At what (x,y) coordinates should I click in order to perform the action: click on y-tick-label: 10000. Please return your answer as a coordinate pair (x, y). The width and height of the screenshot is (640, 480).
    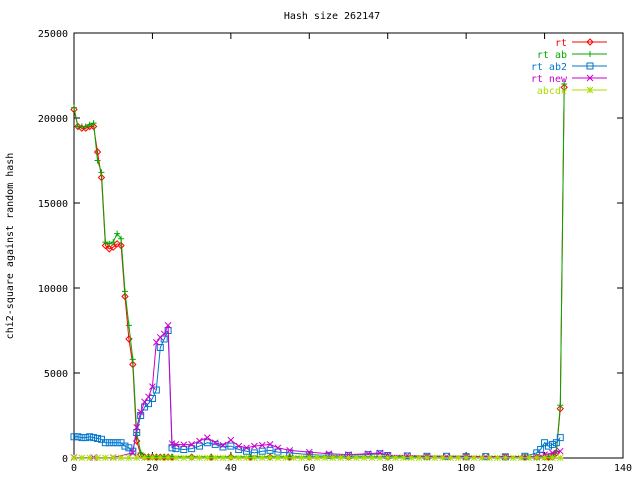
    Looking at the image, I should click on (53, 289).